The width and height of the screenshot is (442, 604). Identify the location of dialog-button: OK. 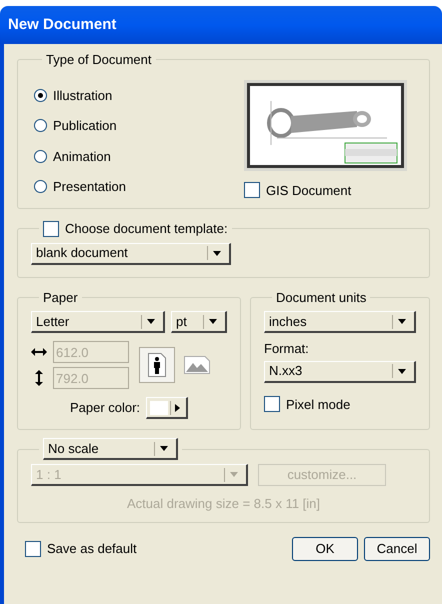
(325, 548).